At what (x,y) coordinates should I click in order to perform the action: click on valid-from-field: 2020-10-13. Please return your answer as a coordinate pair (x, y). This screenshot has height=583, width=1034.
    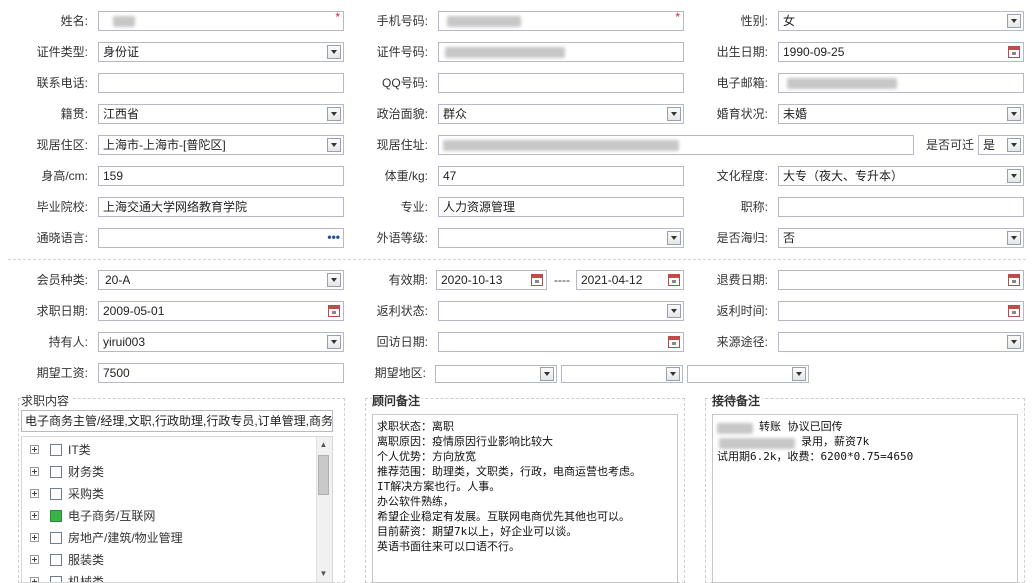
    Looking at the image, I should click on (491, 280).